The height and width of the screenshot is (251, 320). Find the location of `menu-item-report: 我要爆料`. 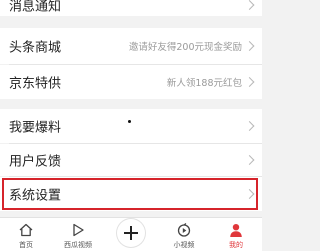

menu-item-report: 我要爆料 is located at coordinates (131, 126).